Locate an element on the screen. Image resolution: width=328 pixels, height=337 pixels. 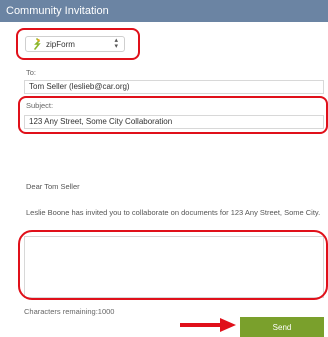
app-selector-dropdown: zipForm ▴ ▾ is located at coordinates (75, 44).